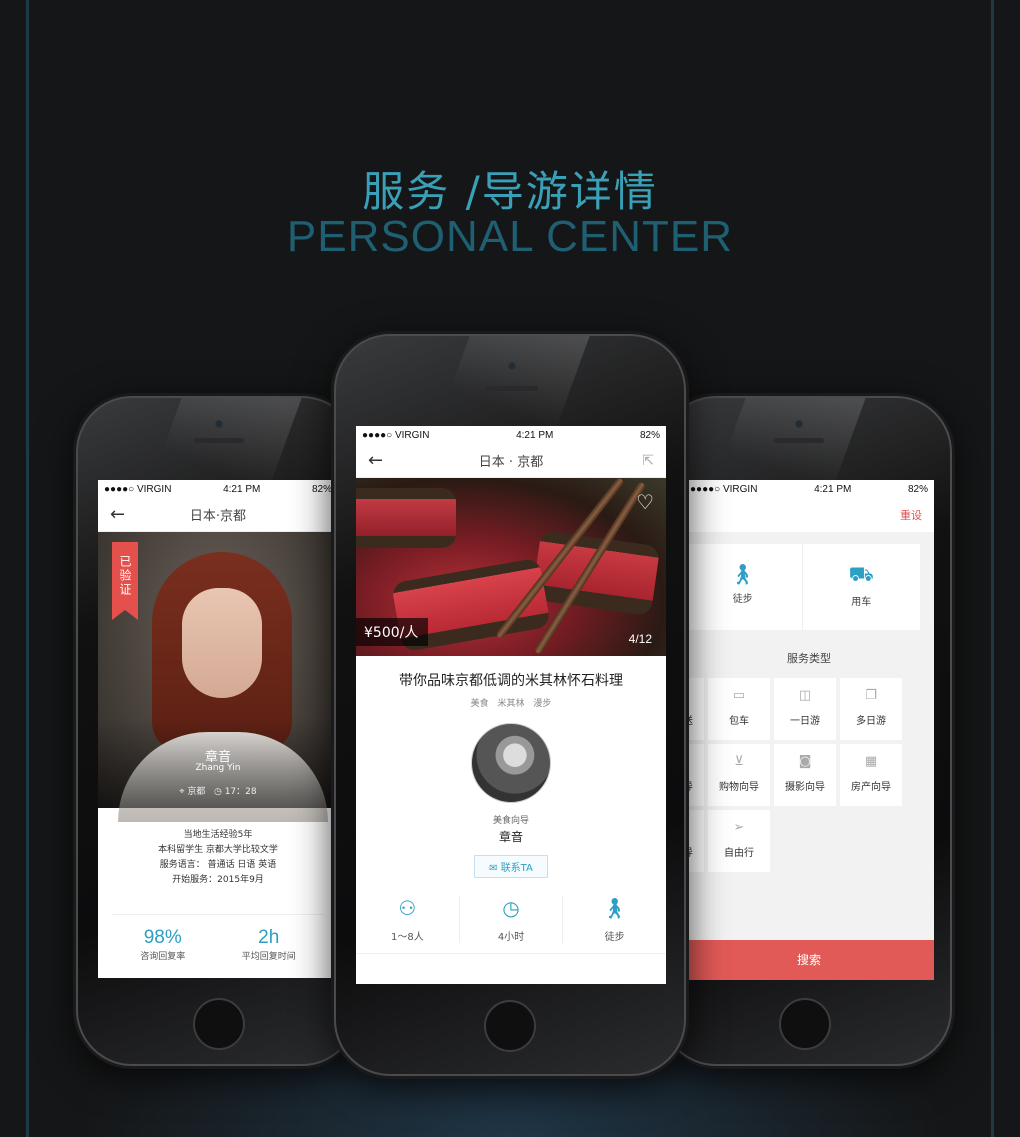 The image size is (1020, 1137). Describe the element at coordinates (218, 880) in the screenshot. I see `bio-line: 开始服务：2015年9月` at that location.